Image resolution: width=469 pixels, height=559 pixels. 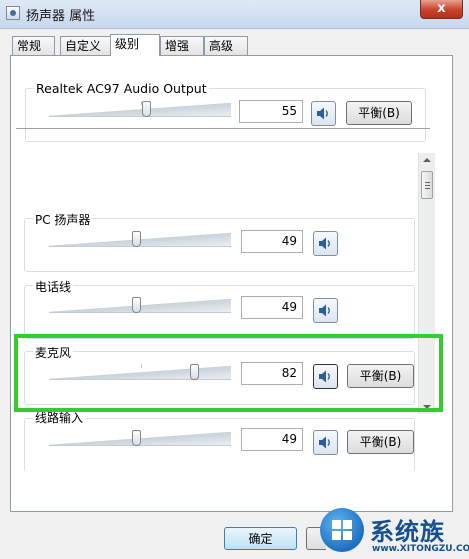 I want to click on tab-advanced: 高级, so click(x=226, y=45).